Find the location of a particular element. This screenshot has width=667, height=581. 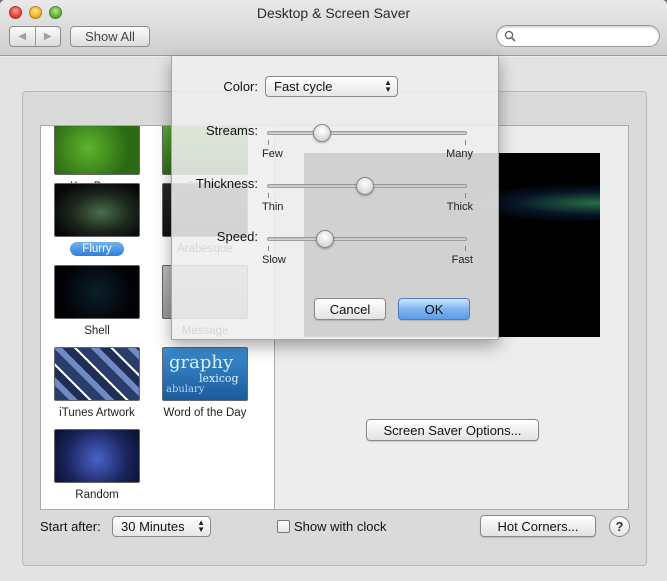

speed-slider-knob is located at coordinates (325, 239).